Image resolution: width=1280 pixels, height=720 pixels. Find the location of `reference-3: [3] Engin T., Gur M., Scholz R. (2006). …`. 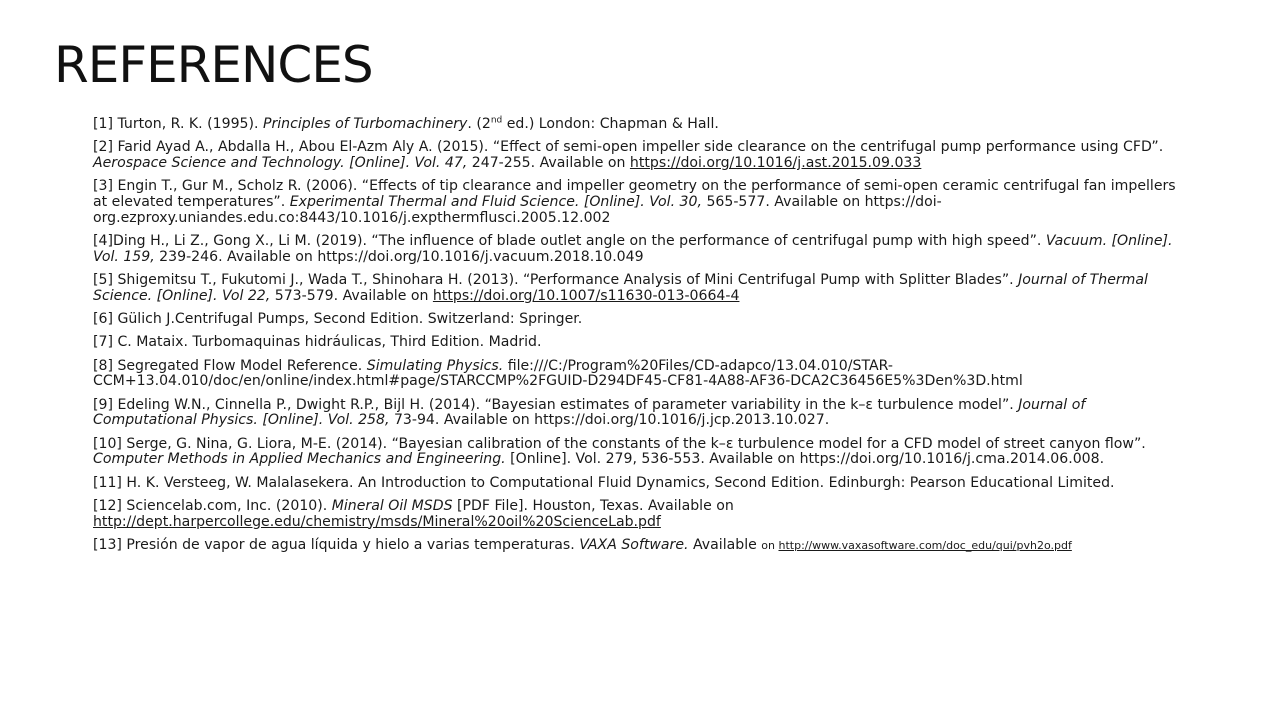

reference-3: [3] Engin T., Gur M., Scholz R. (2006). … is located at coordinates (640, 202).